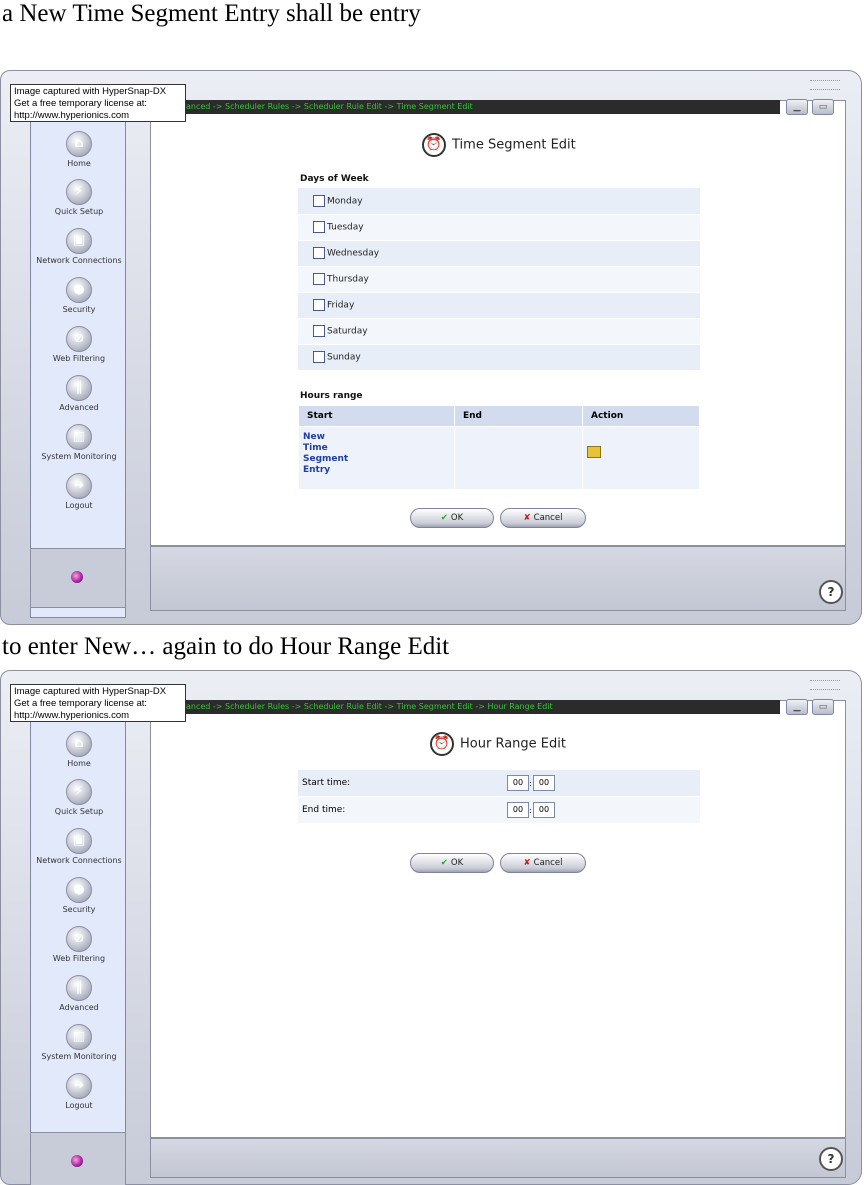 This screenshot has height=1185, width=864. I want to click on wednesday-checkbox, so click(319, 253).